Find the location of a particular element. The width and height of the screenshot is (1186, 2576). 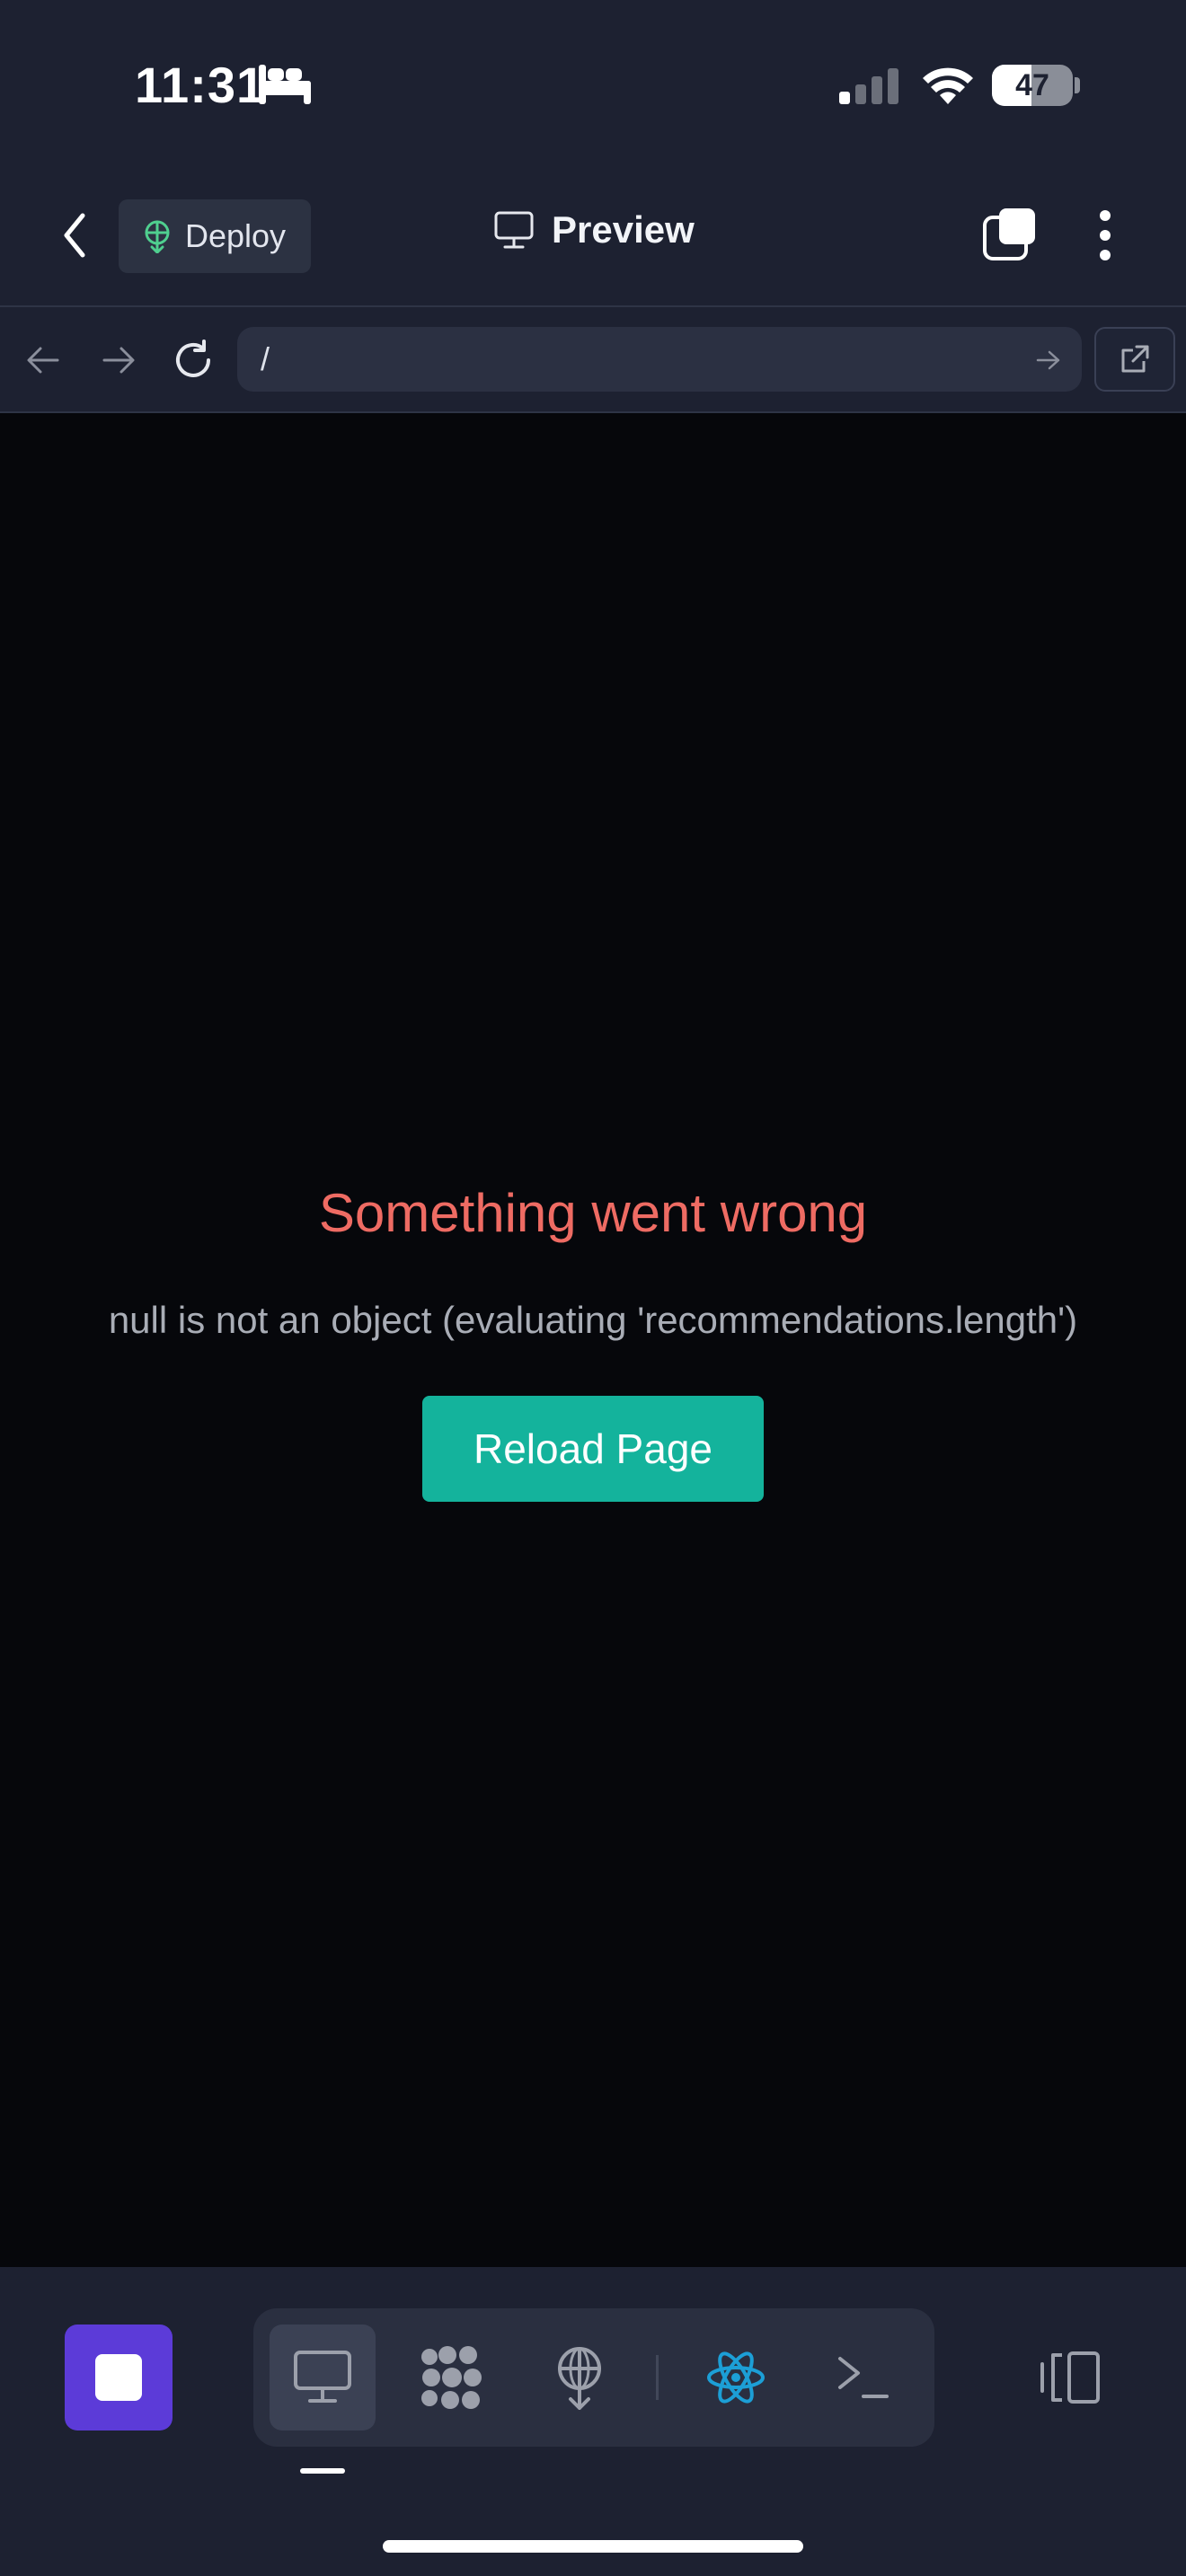

reload-page-button: Reload Page is located at coordinates (593, 1449).